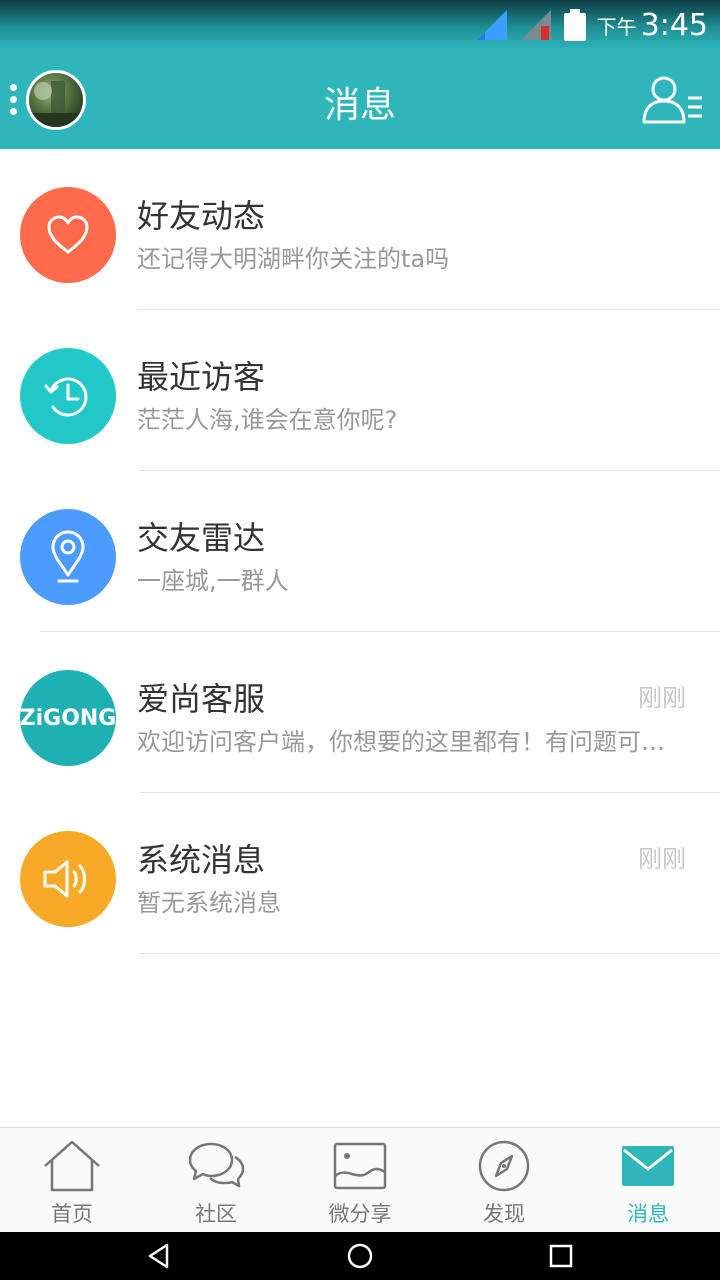 The width and height of the screenshot is (720, 1280). I want to click on item-subtitle: 一座城,一群人, so click(213, 581).